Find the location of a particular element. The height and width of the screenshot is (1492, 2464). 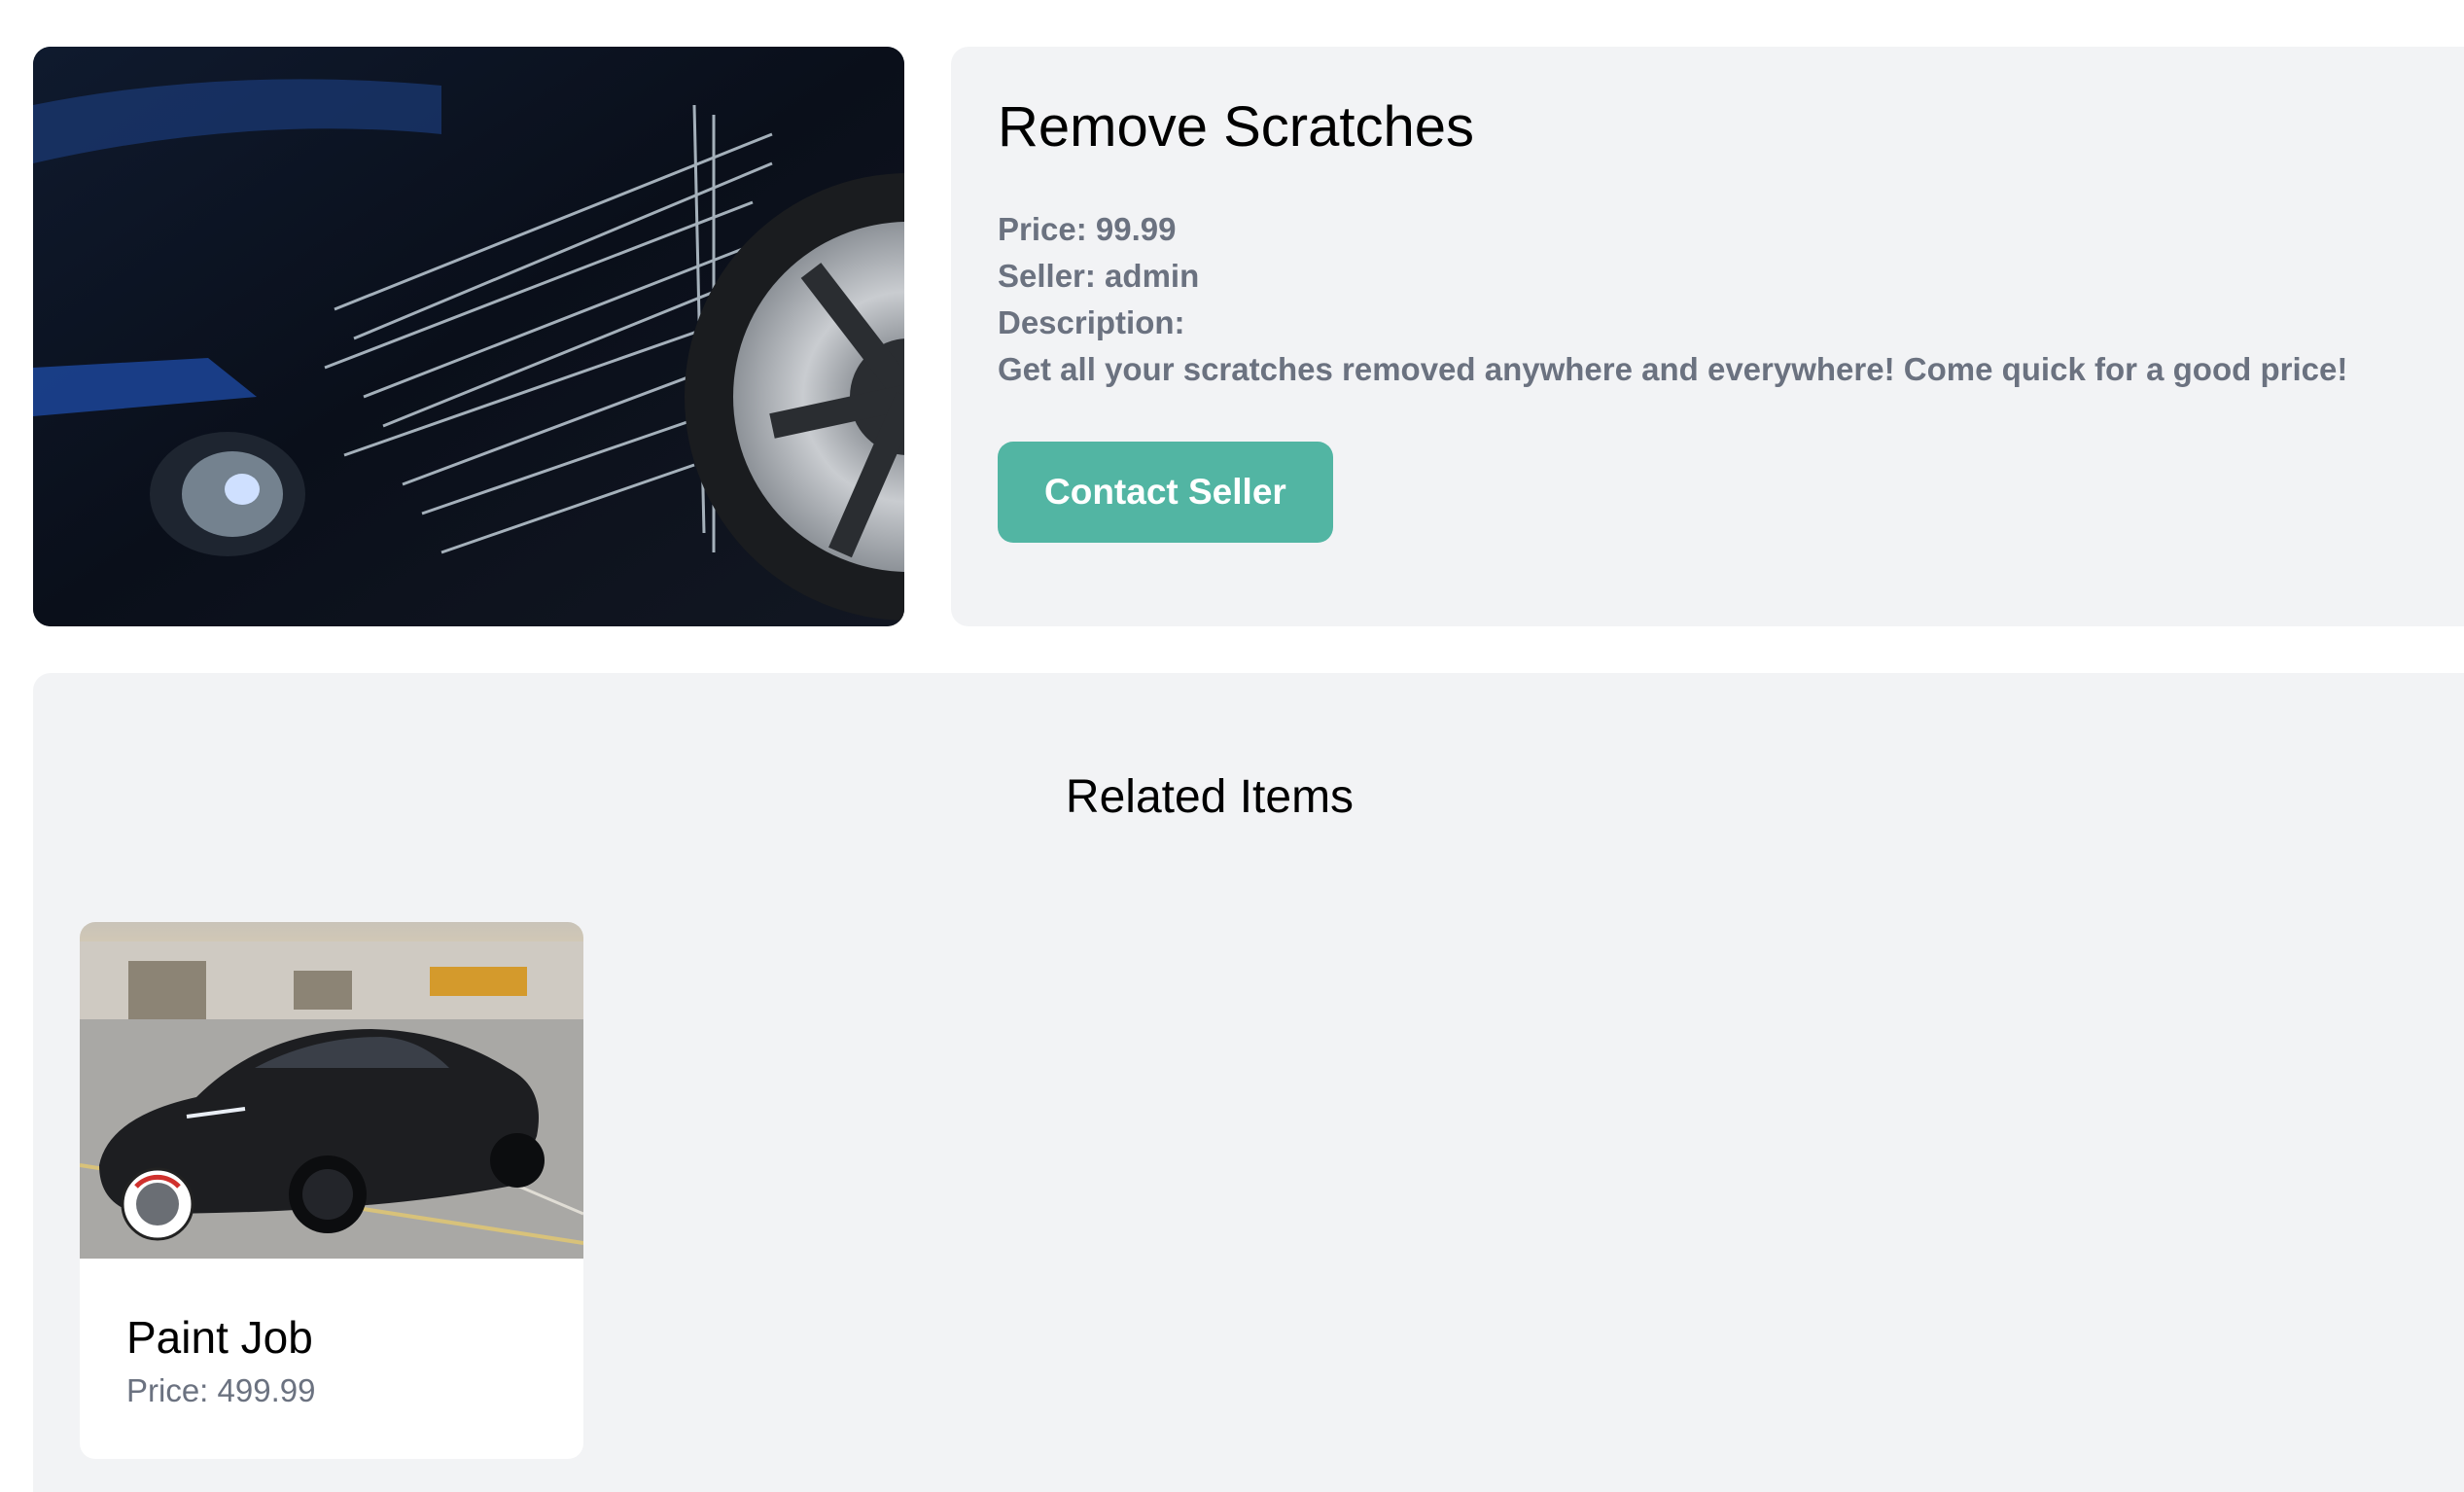

scratched-car-image is located at coordinates (468, 336).